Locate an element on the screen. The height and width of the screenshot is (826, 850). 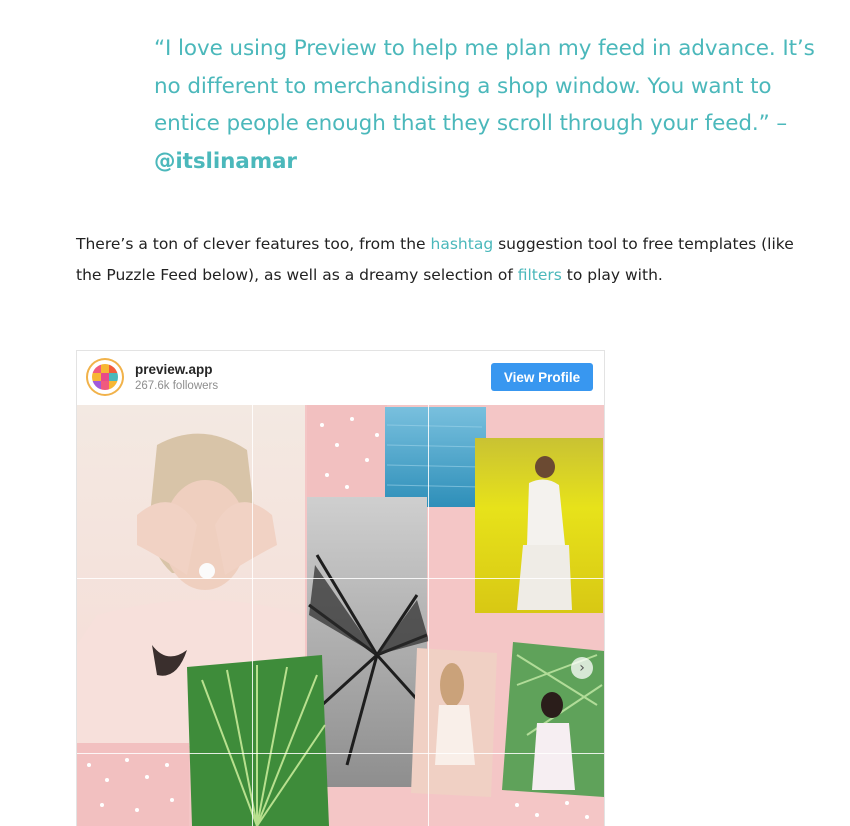
quote-handle: @itslinamar is located at coordinates (225, 161).